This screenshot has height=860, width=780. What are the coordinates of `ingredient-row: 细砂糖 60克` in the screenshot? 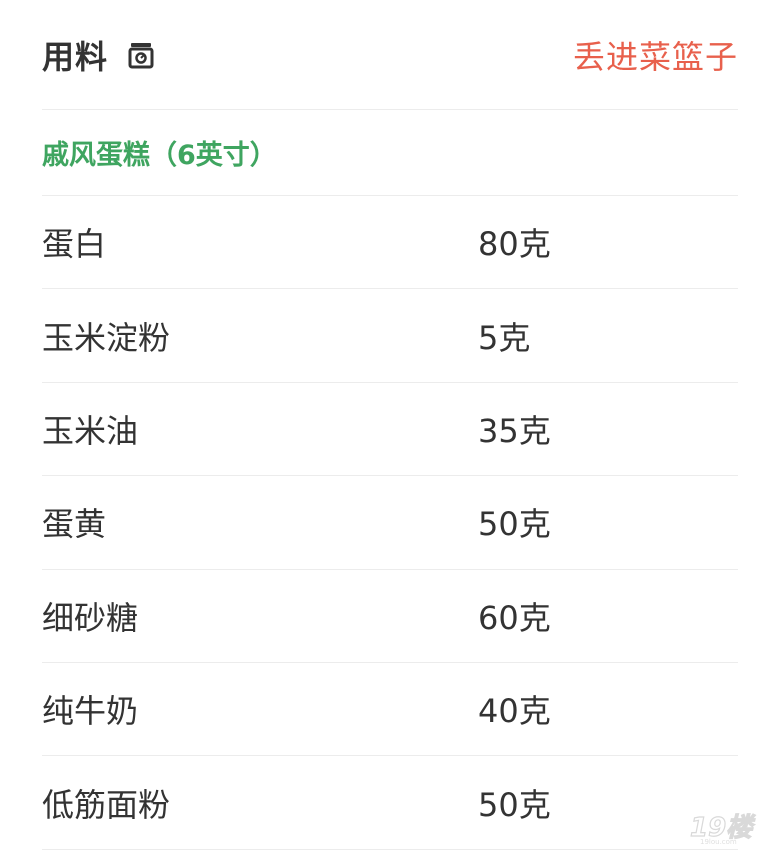 It's located at (390, 616).